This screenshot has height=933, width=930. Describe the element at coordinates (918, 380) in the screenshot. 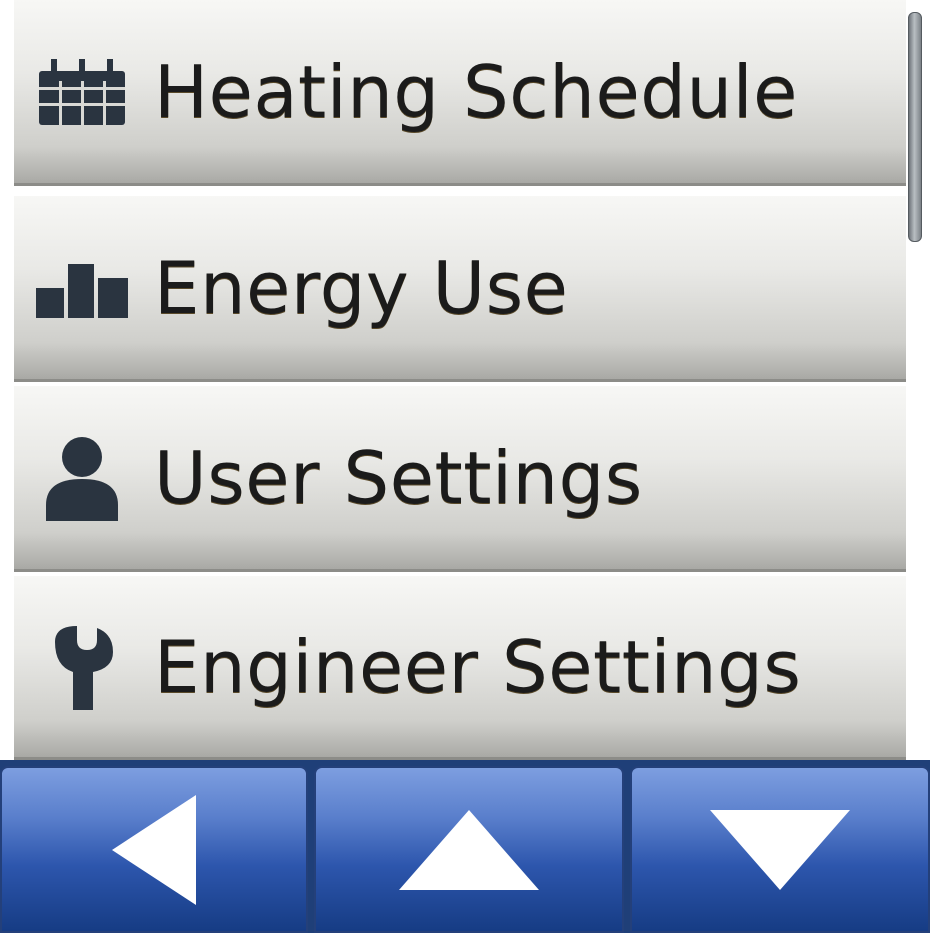

I see `menu-scrollbar` at that location.